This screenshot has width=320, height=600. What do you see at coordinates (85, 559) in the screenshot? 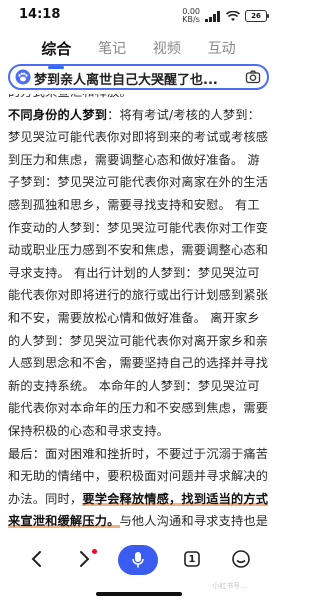
I see `forward-icon` at bounding box center [85, 559].